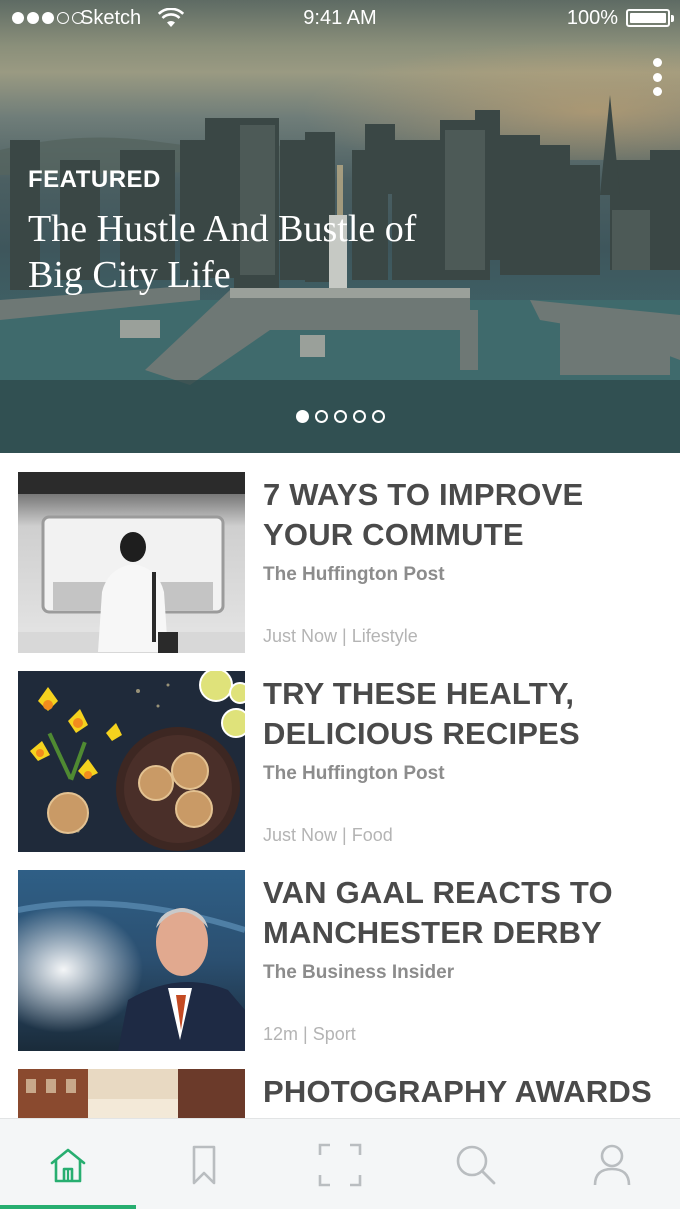  I want to click on article-title: VAN GAAL REACTS TO MANCHESTER DERBY, so click(463, 913).